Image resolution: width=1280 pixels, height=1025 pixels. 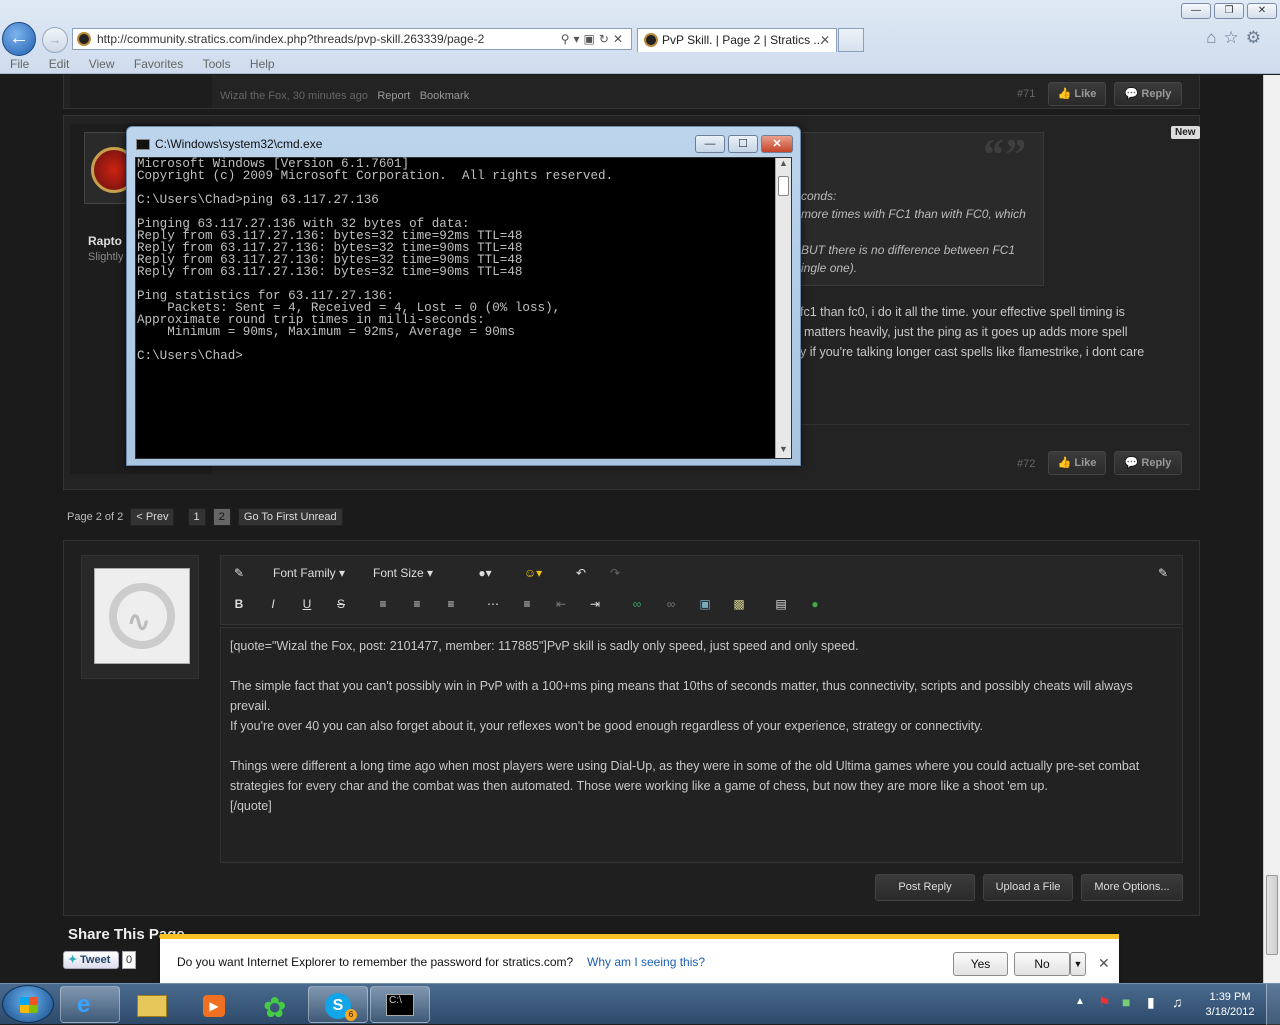 What do you see at coordinates (451, 604) in the screenshot?
I see `align-right-icon: ≡` at bounding box center [451, 604].